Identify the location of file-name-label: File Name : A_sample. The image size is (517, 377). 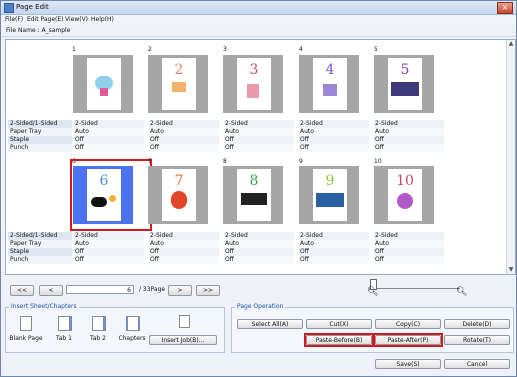
(38, 30).